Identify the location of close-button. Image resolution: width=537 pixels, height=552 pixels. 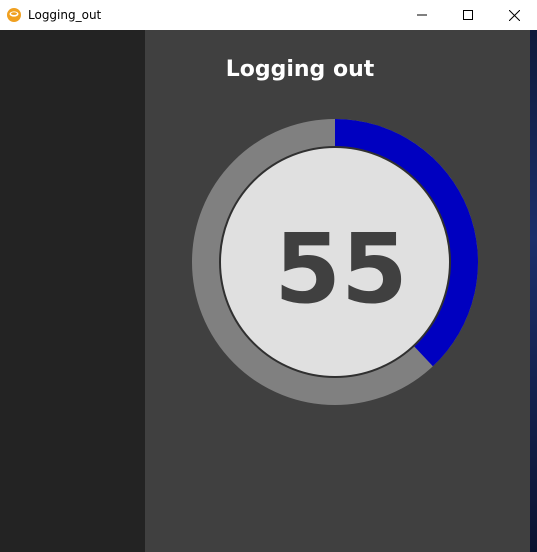
(514, 15).